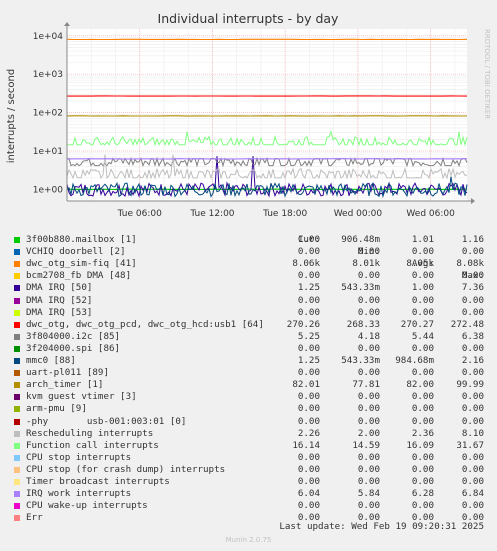  What do you see at coordinates (381, 526) in the screenshot?
I see `last-update: Last update: Wed Feb 19 09:20:31 2025` at bounding box center [381, 526].